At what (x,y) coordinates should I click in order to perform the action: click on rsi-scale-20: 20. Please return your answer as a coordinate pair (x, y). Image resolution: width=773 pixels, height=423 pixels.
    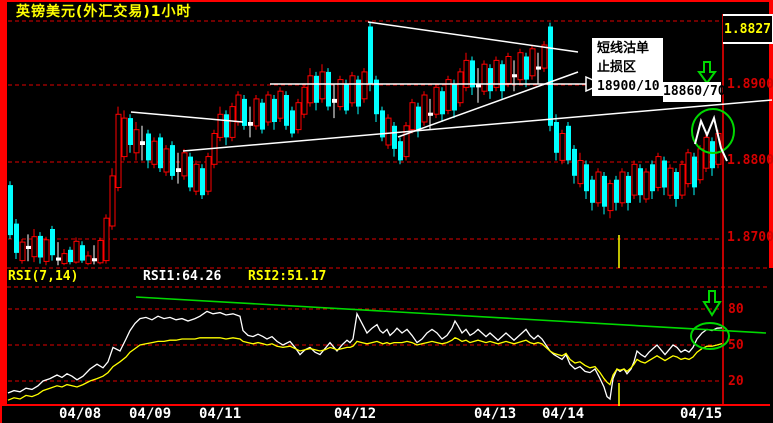
    Looking at the image, I should click on (736, 381).